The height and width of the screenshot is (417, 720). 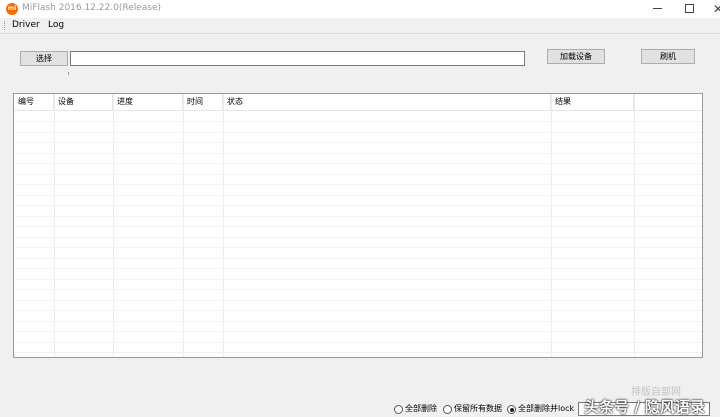 I want to click on maximize-button, so click(x=689, y=9).